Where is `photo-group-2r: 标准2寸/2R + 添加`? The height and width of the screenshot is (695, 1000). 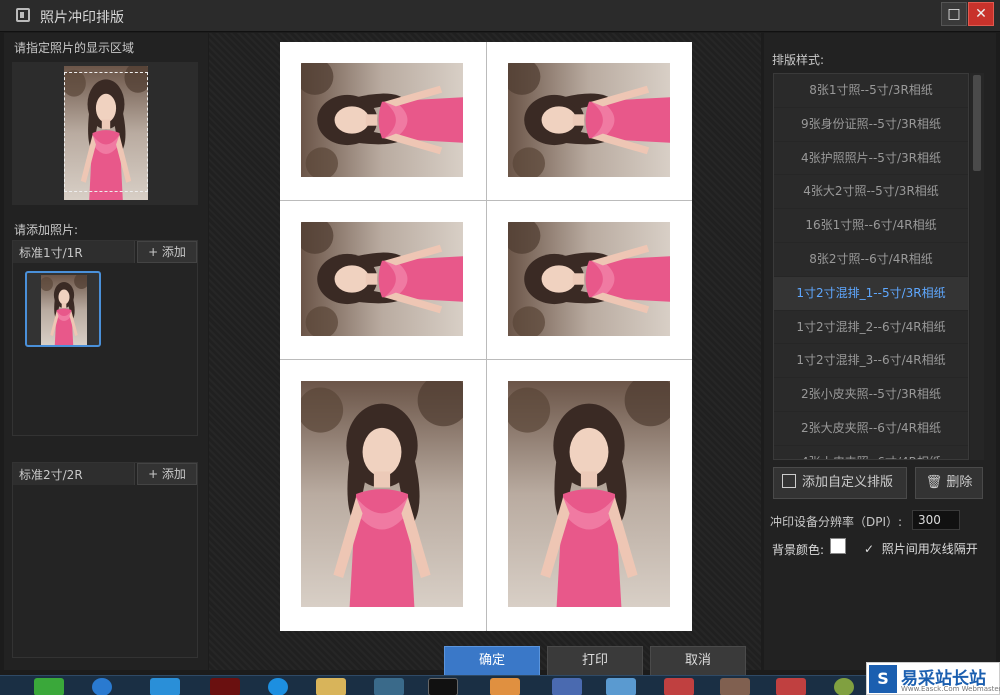
photo-group-2r: 标准2寸/2R + 添加 is located at coordinates (105, 560).